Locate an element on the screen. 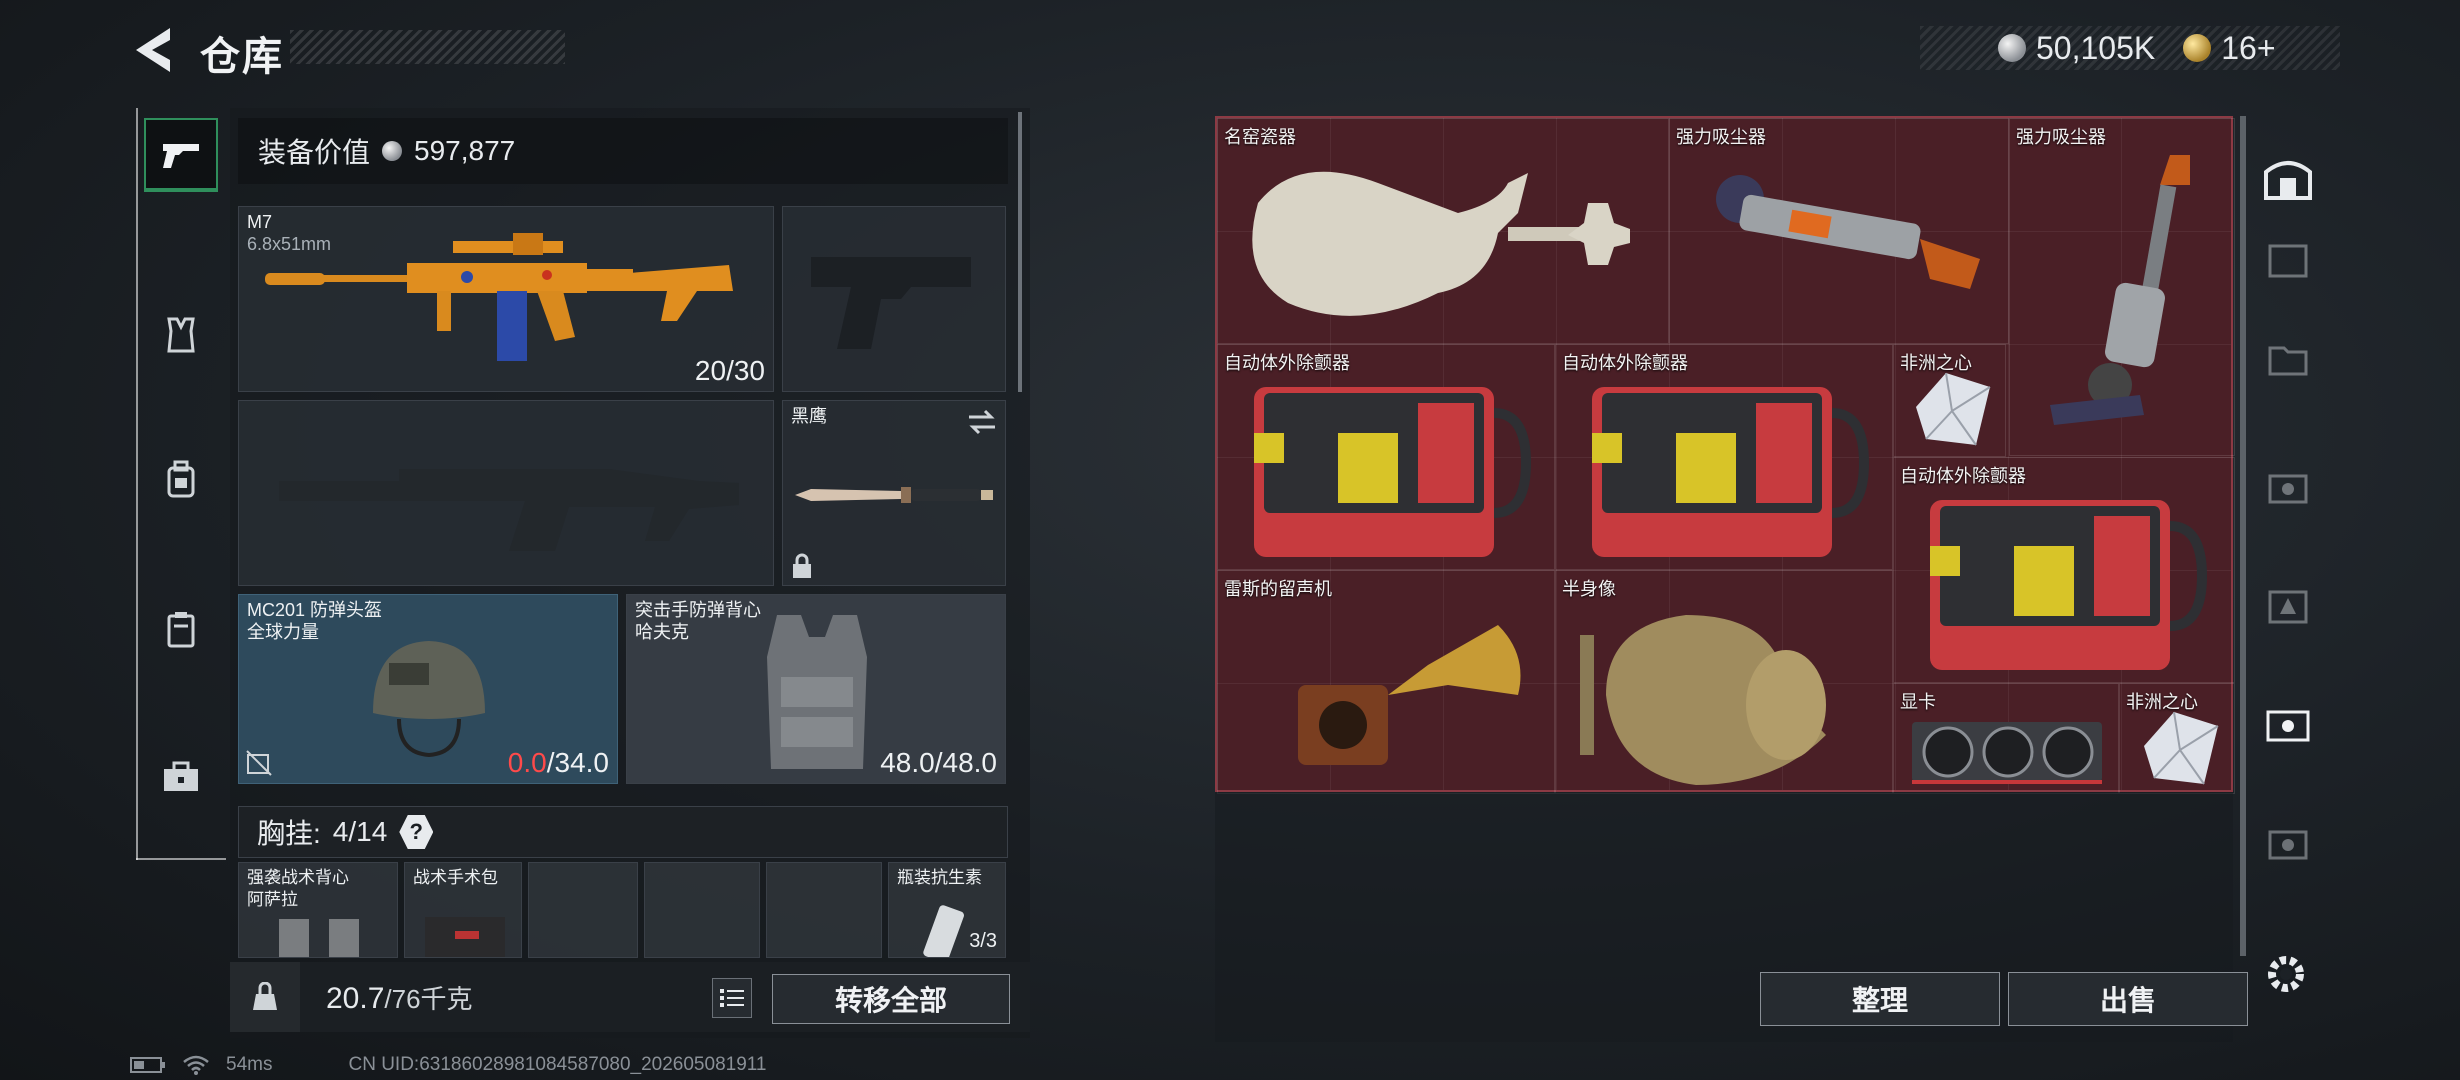 This screenshot has width=2460, height=1080. list-icon is located at coordinates (732, 998).